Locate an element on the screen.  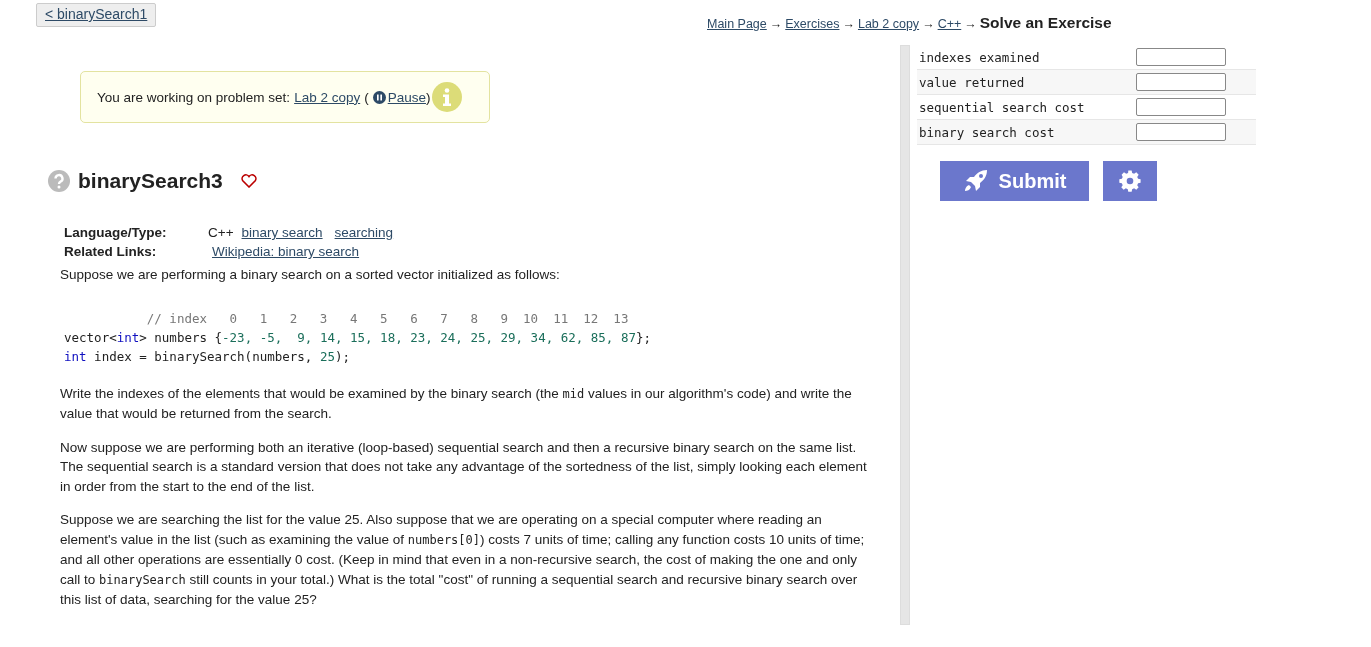
submit-button: Submit is located at coordinates (1014, 181).